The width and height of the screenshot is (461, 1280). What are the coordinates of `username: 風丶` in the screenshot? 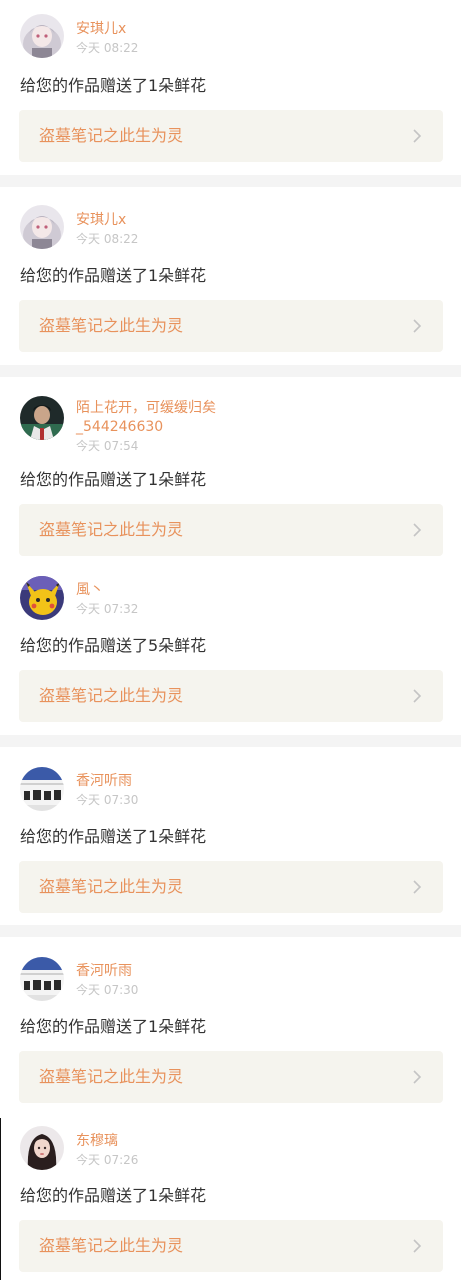 It's located at (90, 590).